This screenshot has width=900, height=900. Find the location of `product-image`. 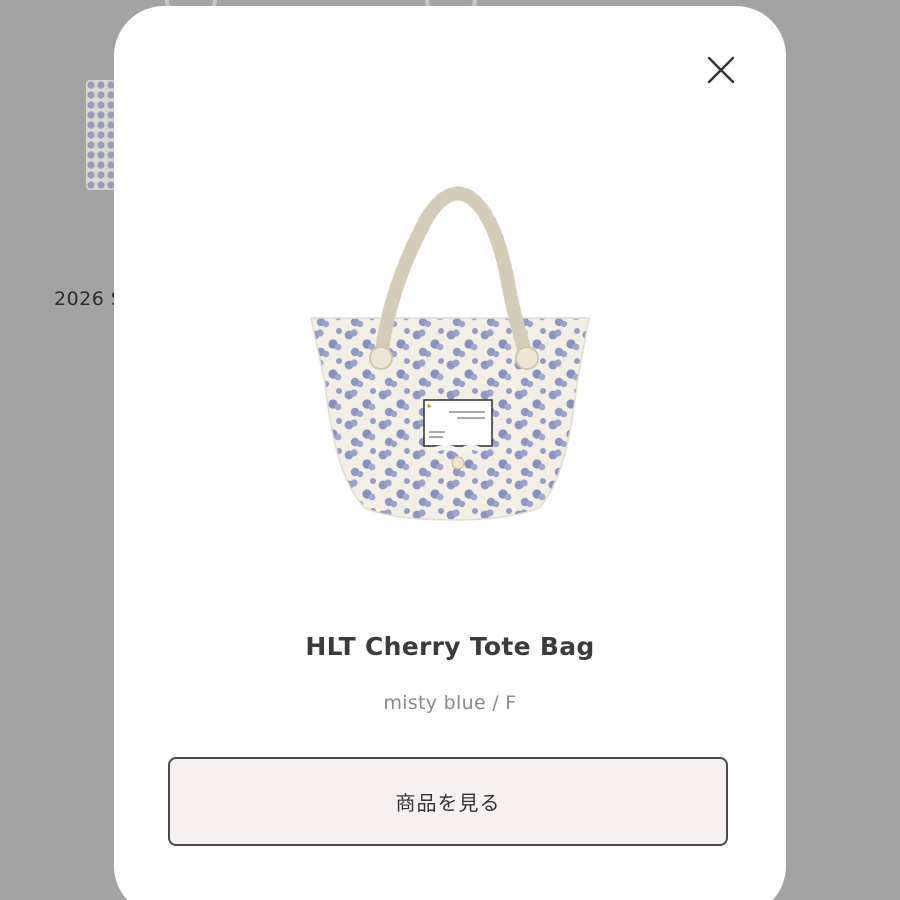

product-image is located at coordinates (451, 350).